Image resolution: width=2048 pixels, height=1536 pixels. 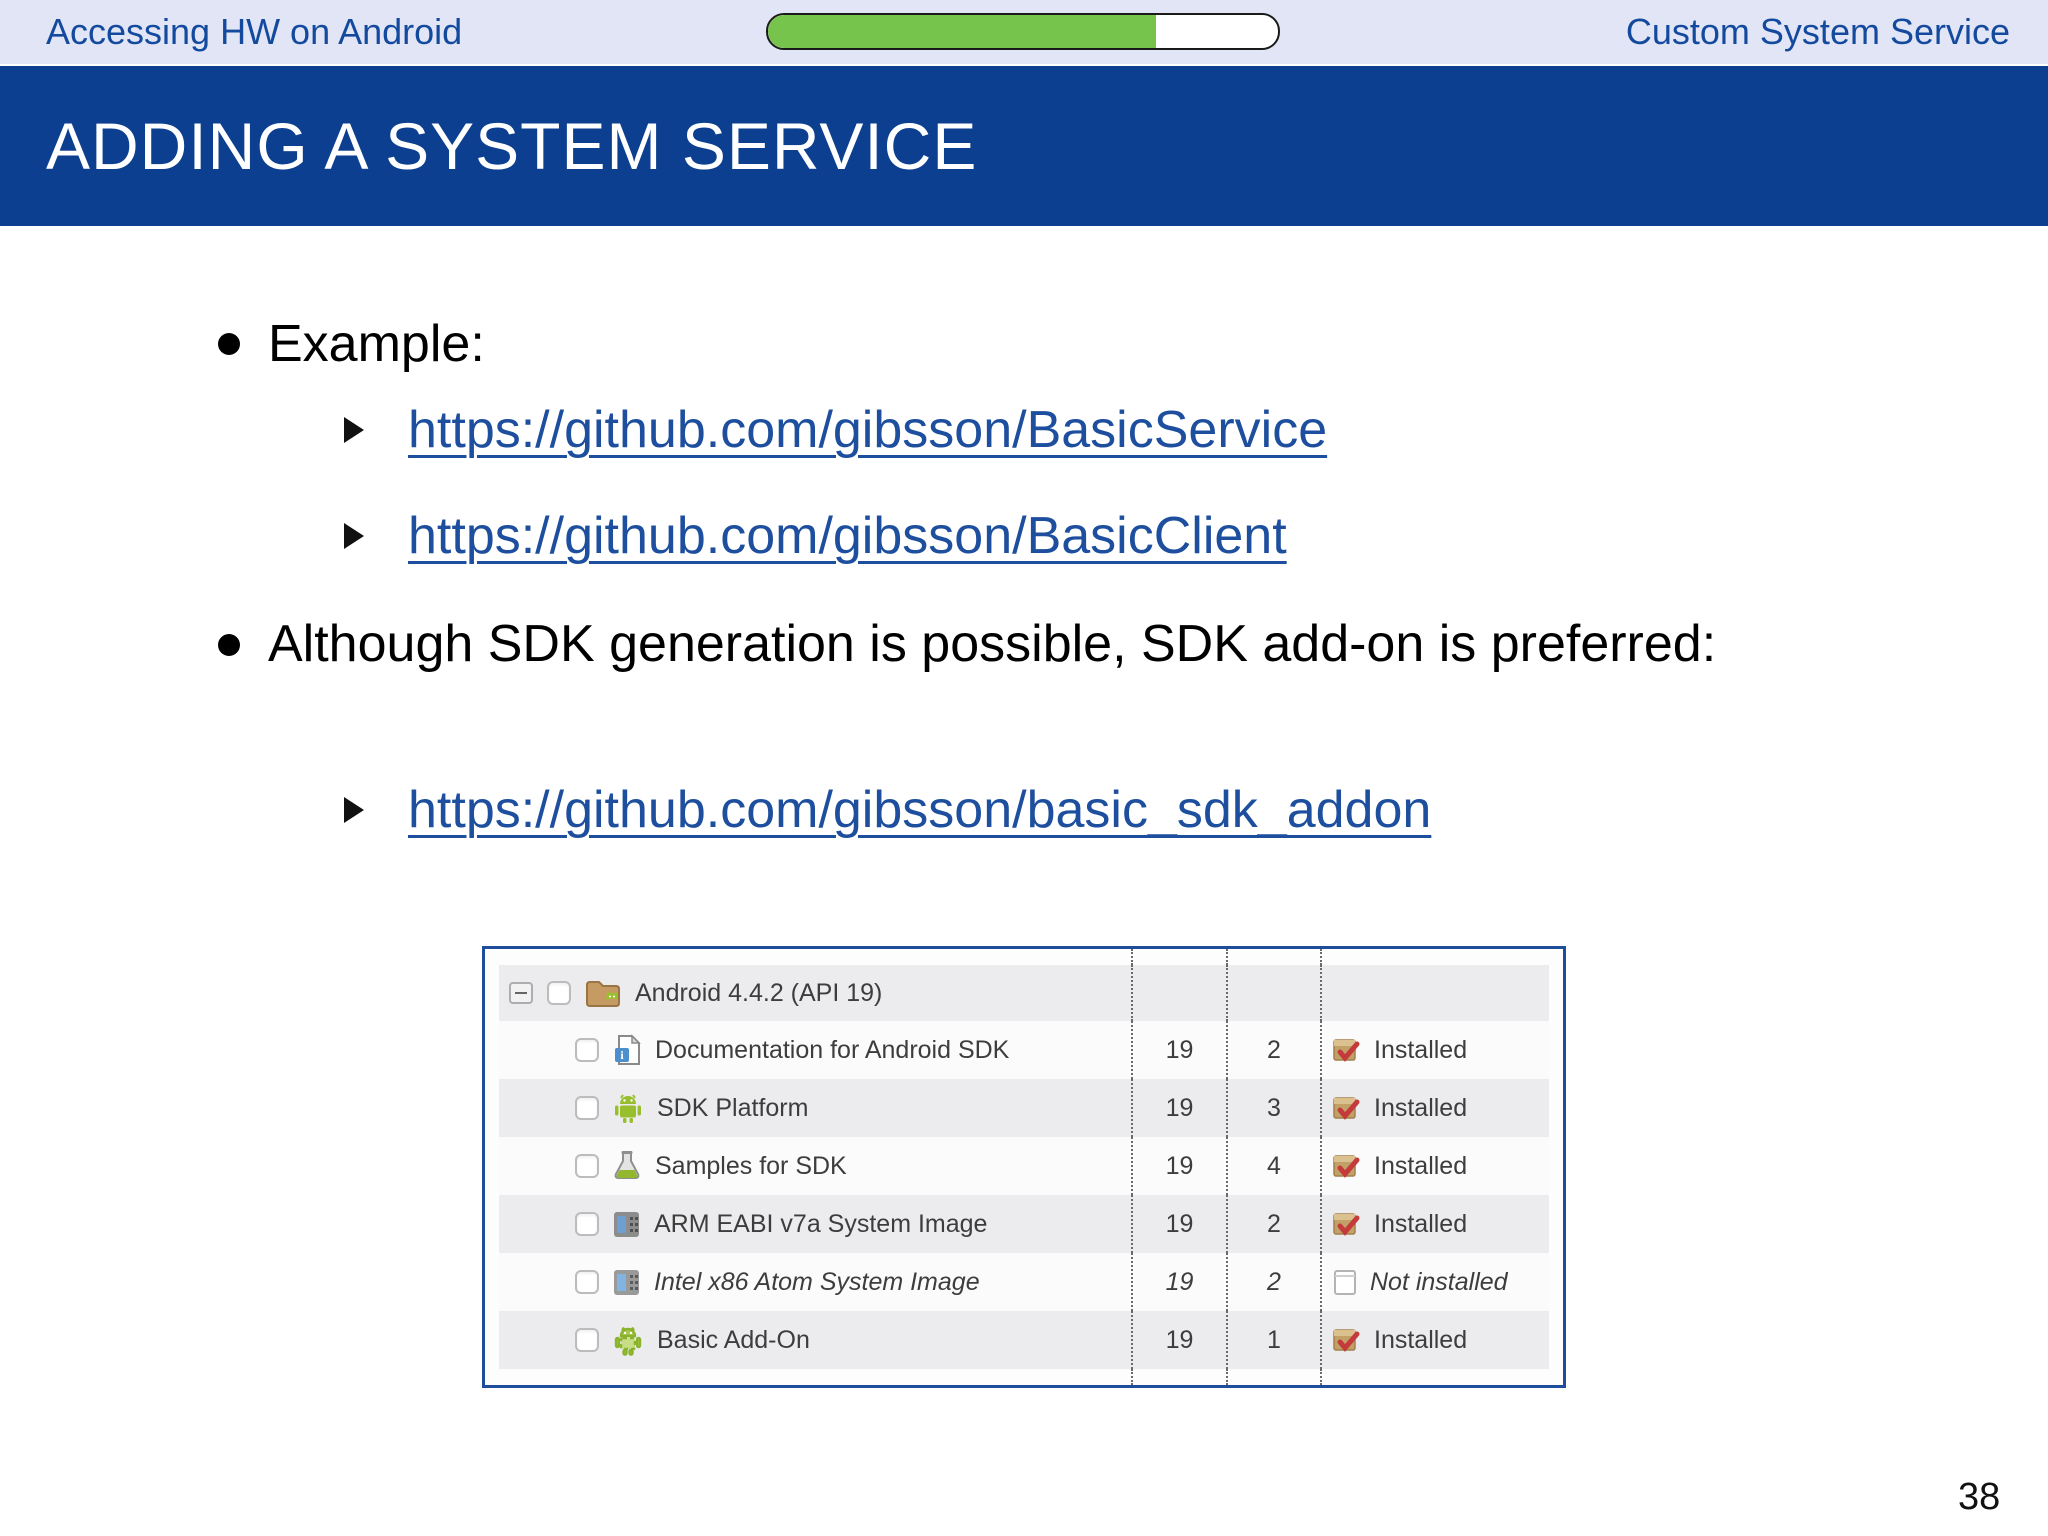 What do you see at coordinates (628, 1108) in the screenshot?
I see `android-robot-icon` at bounding box center [628, 1108].